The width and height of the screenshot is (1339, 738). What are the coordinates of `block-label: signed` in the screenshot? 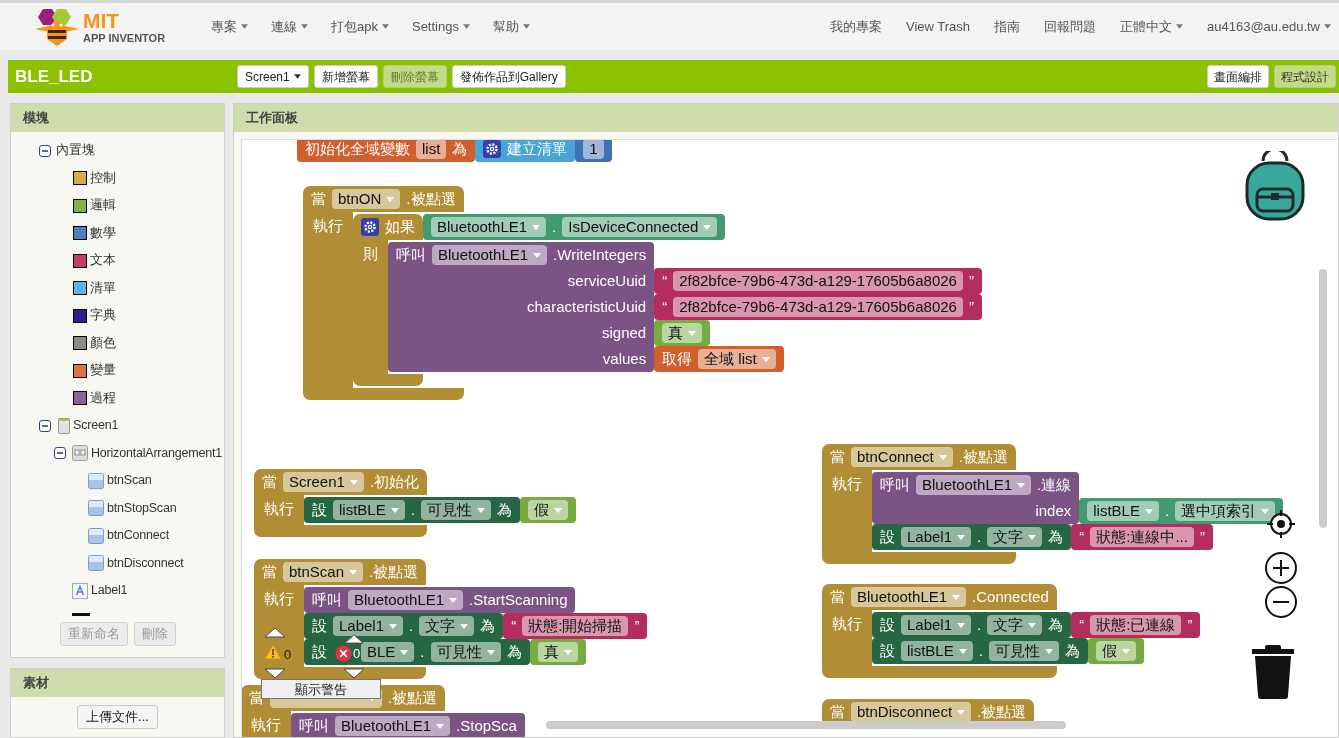 It's located at (624, 332).